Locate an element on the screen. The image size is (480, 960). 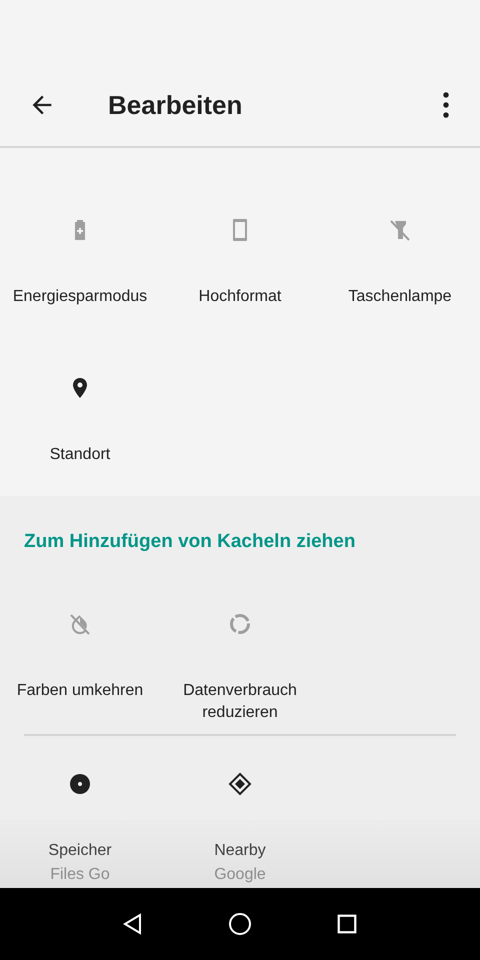
circle-home-icon is located at coordinates (240, 924).